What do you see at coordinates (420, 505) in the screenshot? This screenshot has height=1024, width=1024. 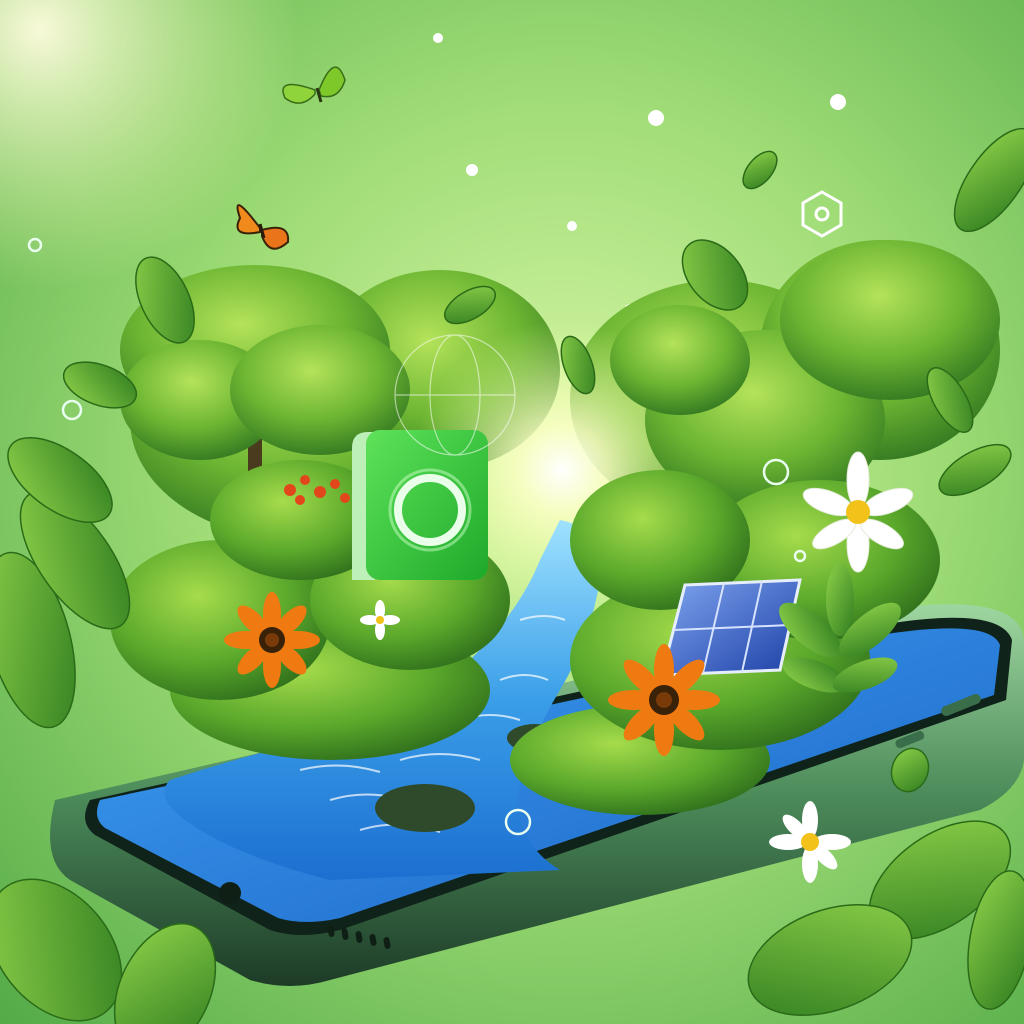 I see `app-icon` at bounding box center [420, 505].